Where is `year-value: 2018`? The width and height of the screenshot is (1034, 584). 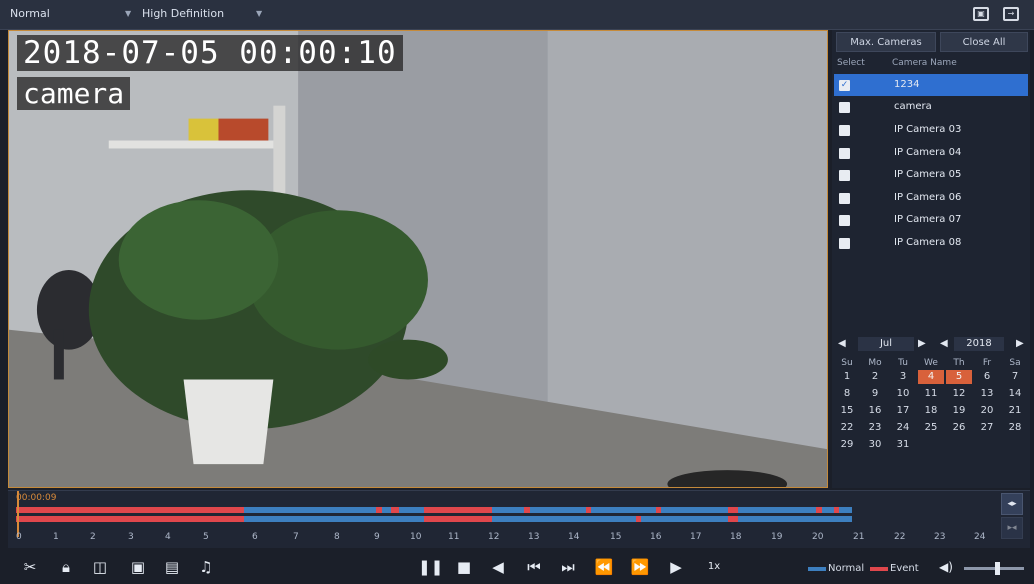 year-value: 2018 is located at coordinates (979, 344).